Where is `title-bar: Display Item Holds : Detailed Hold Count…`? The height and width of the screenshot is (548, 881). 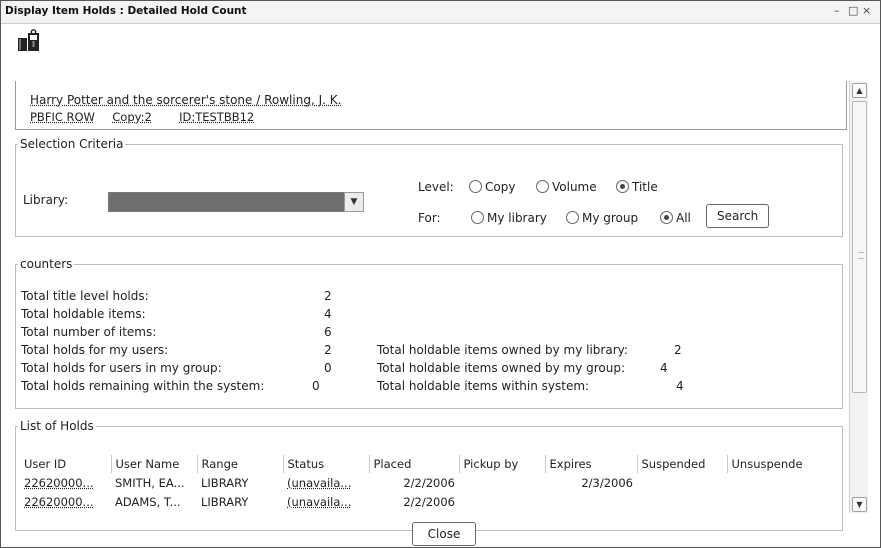
title-bar: Display Item Holds : Detailed Hold Count… is located at coordinates (440, 12).